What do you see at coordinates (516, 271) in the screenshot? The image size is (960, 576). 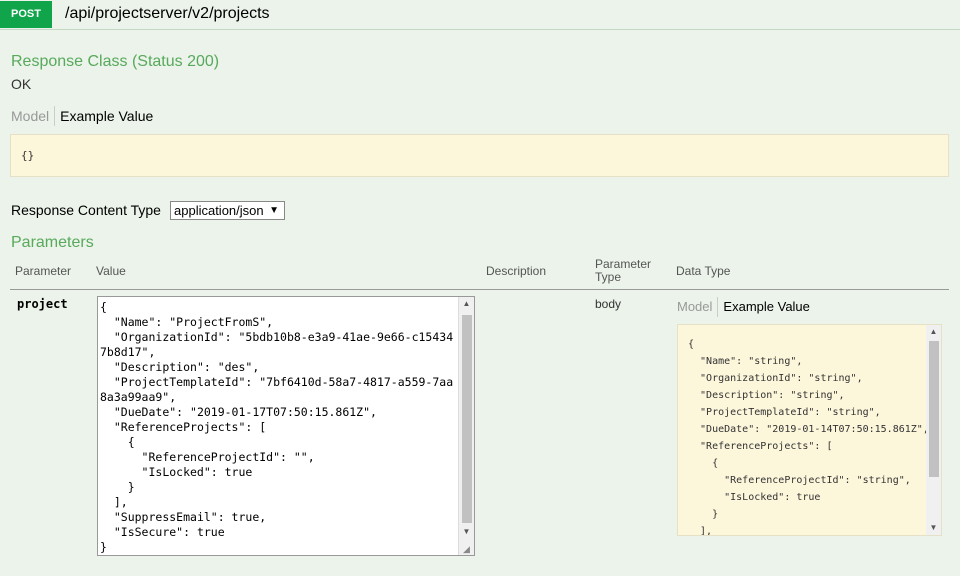 I see `col-header-description: Description` at bounding box center [516, 271].